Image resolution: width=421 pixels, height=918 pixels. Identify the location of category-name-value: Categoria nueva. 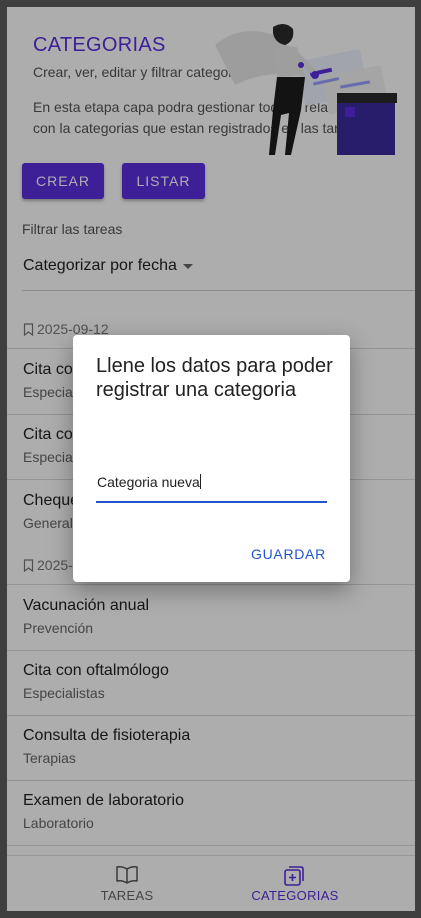
(148, 482).